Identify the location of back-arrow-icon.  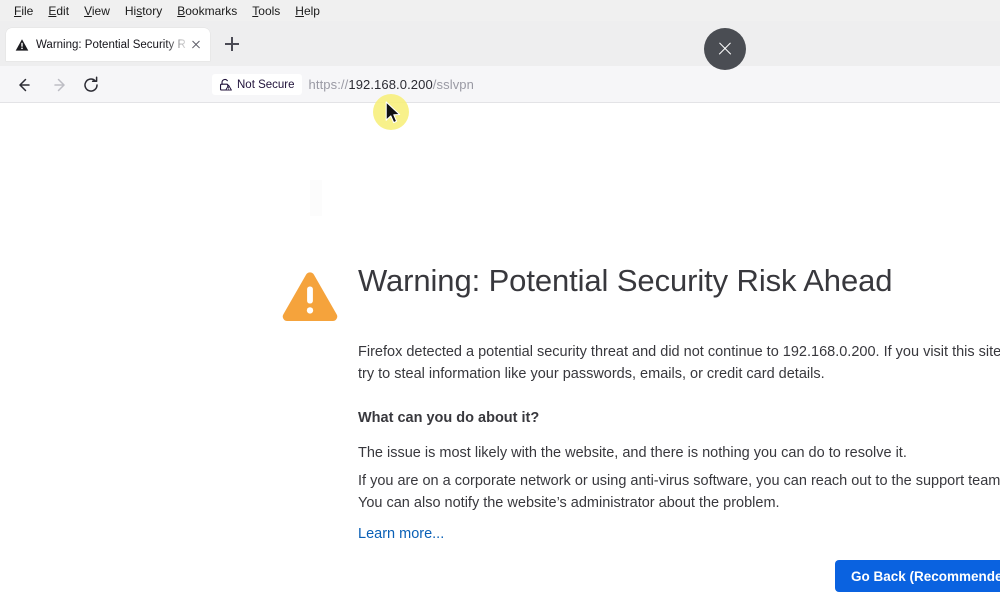
(23, 85).